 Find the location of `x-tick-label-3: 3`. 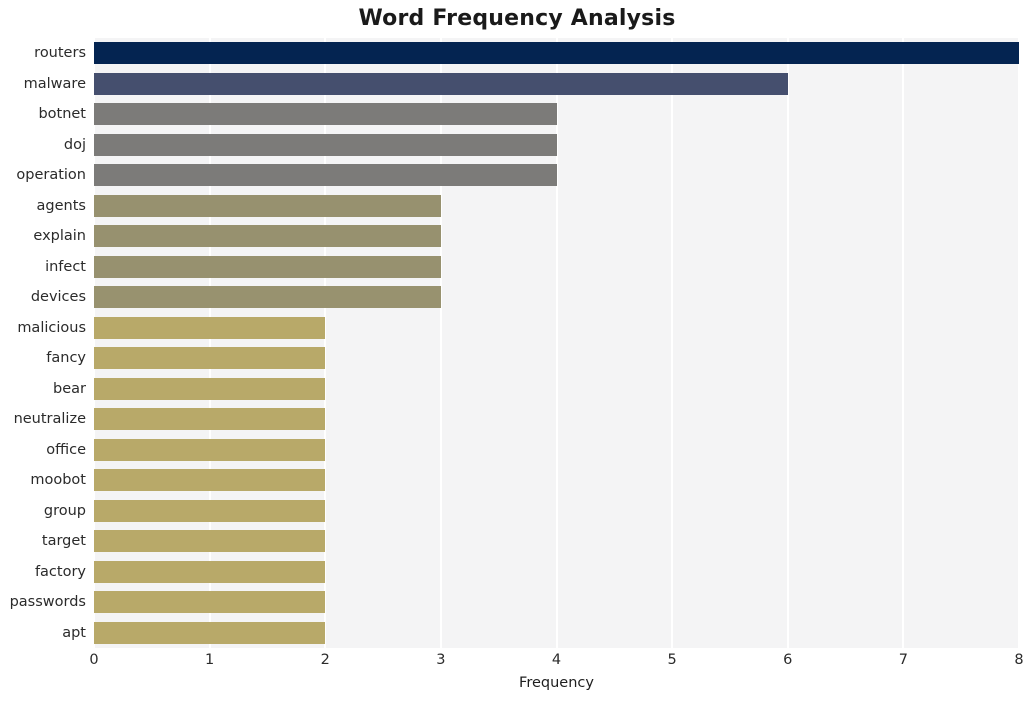

x-tick-label-3: 3 is located at coordinates (441, 660).